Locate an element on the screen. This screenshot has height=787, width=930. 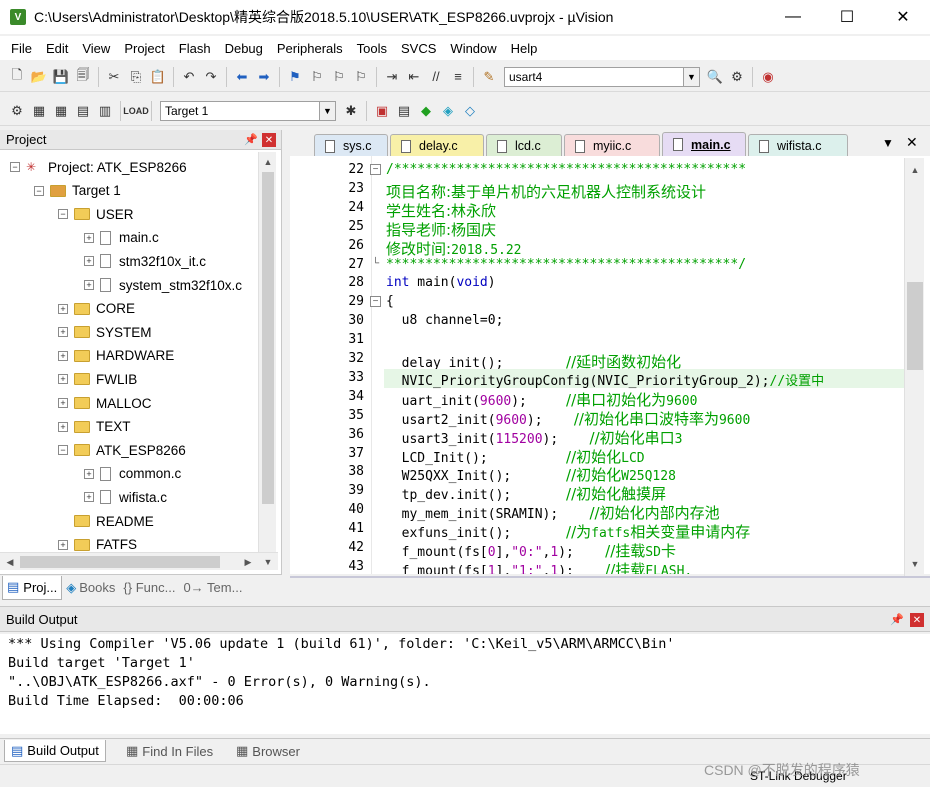
editor-tab: myiic.c is located at coordinates (612, 145).